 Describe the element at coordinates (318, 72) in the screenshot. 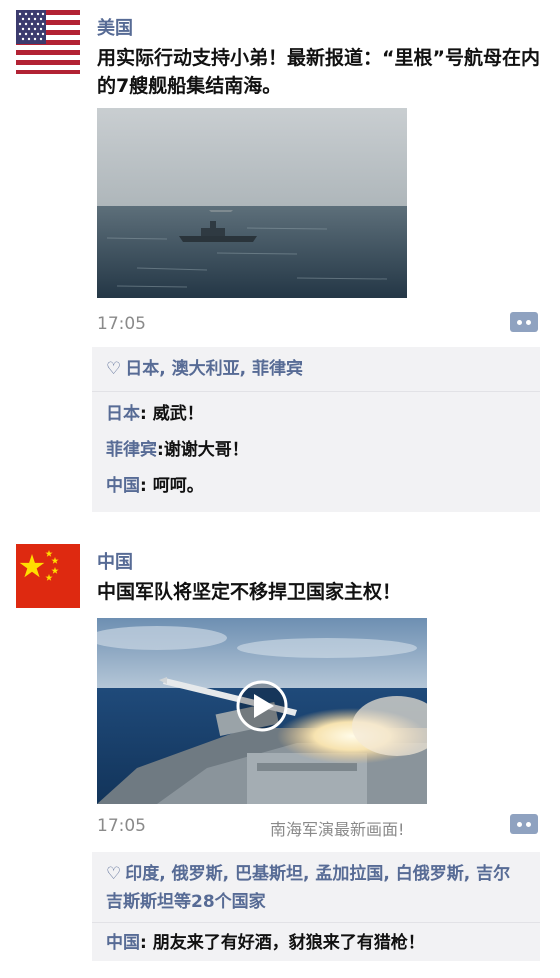

I see `post-text: 用实际行动支持小弟！最新报道：“里根”号航母在内的7艘舰船集结南海。` at that location.